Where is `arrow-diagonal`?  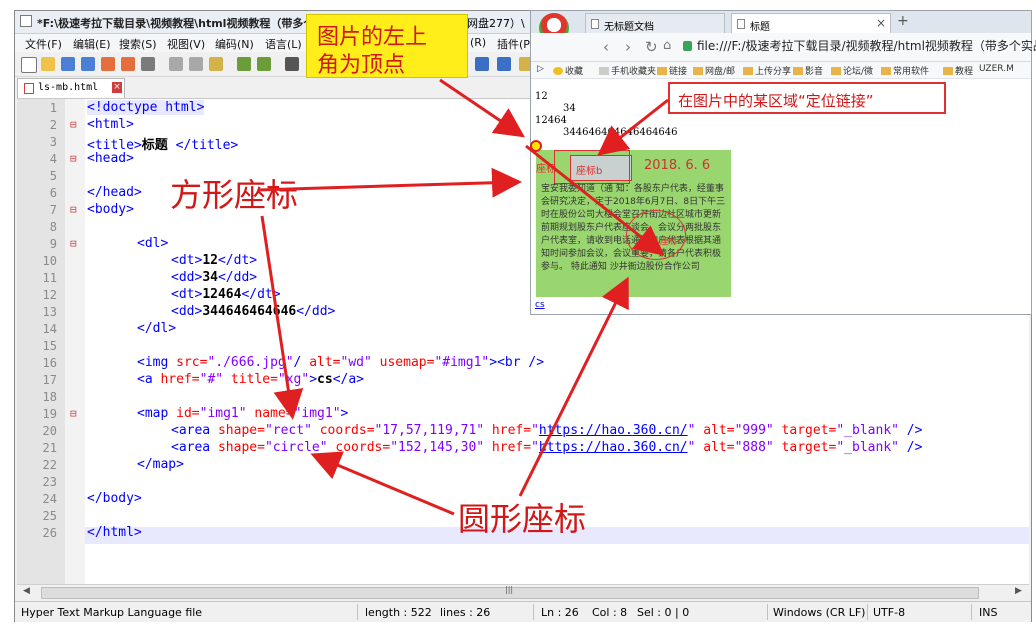 arrow-diagonal is located at coordinates (595, 200).